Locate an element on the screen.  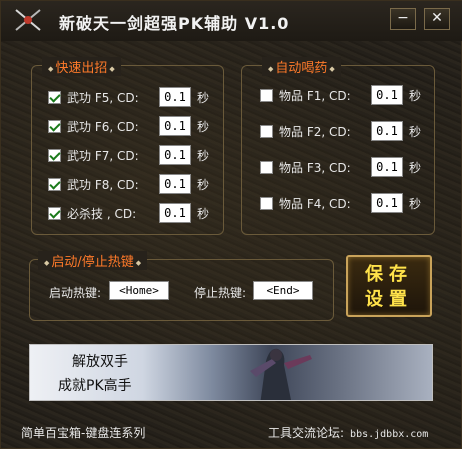
potion-row: 物品 F3, CD: 0.1 秒 is located at coordinates (340, 167).